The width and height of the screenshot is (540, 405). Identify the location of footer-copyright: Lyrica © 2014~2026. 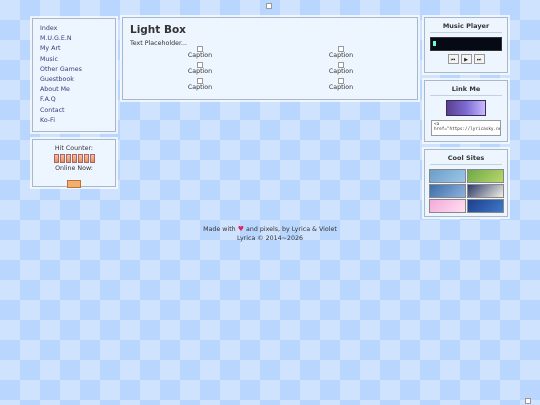
(270, 238).